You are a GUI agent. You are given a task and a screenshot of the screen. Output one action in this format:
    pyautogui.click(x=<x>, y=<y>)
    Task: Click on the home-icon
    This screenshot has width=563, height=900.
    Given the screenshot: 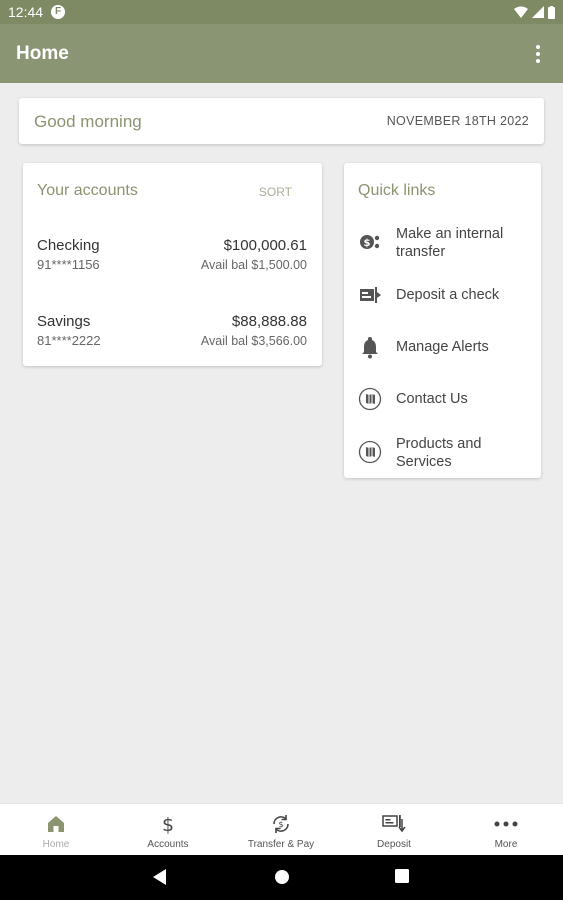 What is the action you would take?
    pyautogui.click(x=56, y=824)
    